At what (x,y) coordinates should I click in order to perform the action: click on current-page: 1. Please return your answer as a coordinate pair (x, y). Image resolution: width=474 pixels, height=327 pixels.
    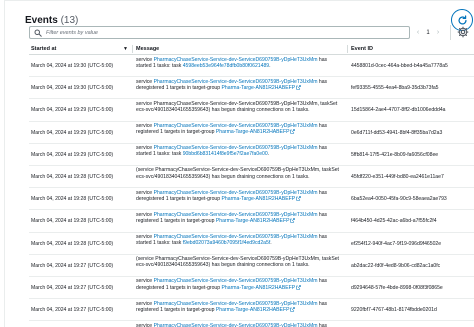
    Looking at the image, I should click on (428, 33).